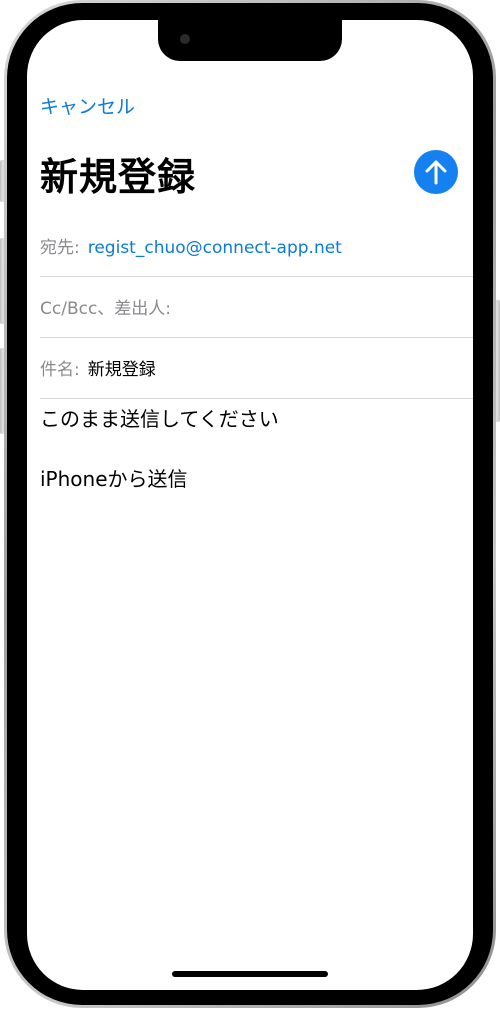 The width and height of the screenshot is (500, 1010). What do you see at coordinates (87, 105) in the screenshot?
I see `cancel-button: キャンセル` at bounding box center [87, 105].